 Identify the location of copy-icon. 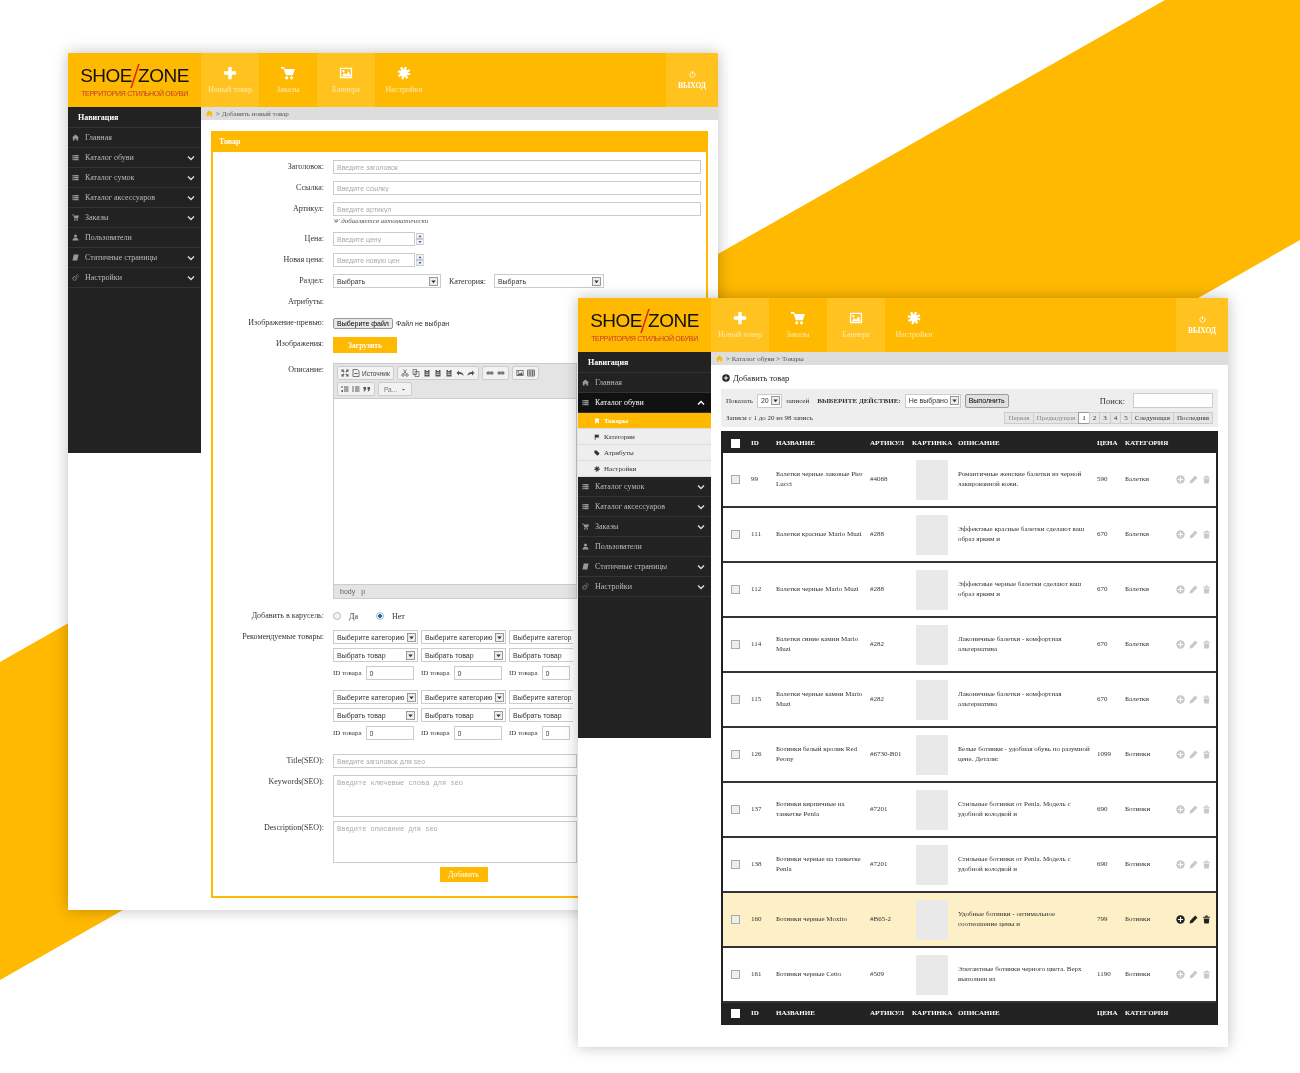
(415, 373).